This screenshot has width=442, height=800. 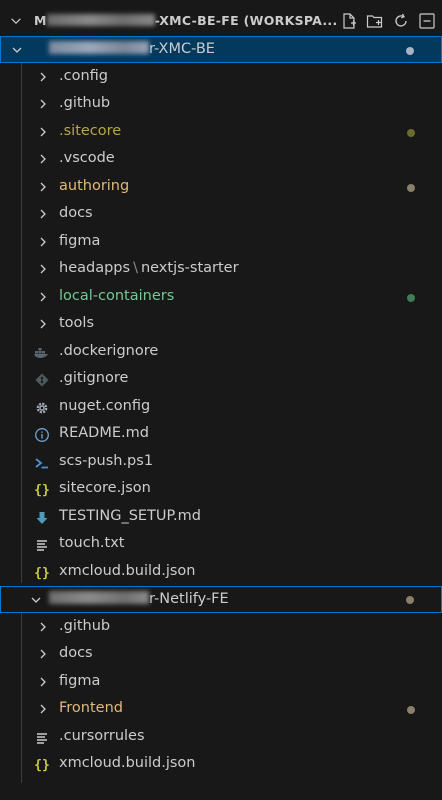 What do you see at coordinates (109, 351) in the screenshot?
I see `item-label: .dockerignore` at bounding box center [109, 351].